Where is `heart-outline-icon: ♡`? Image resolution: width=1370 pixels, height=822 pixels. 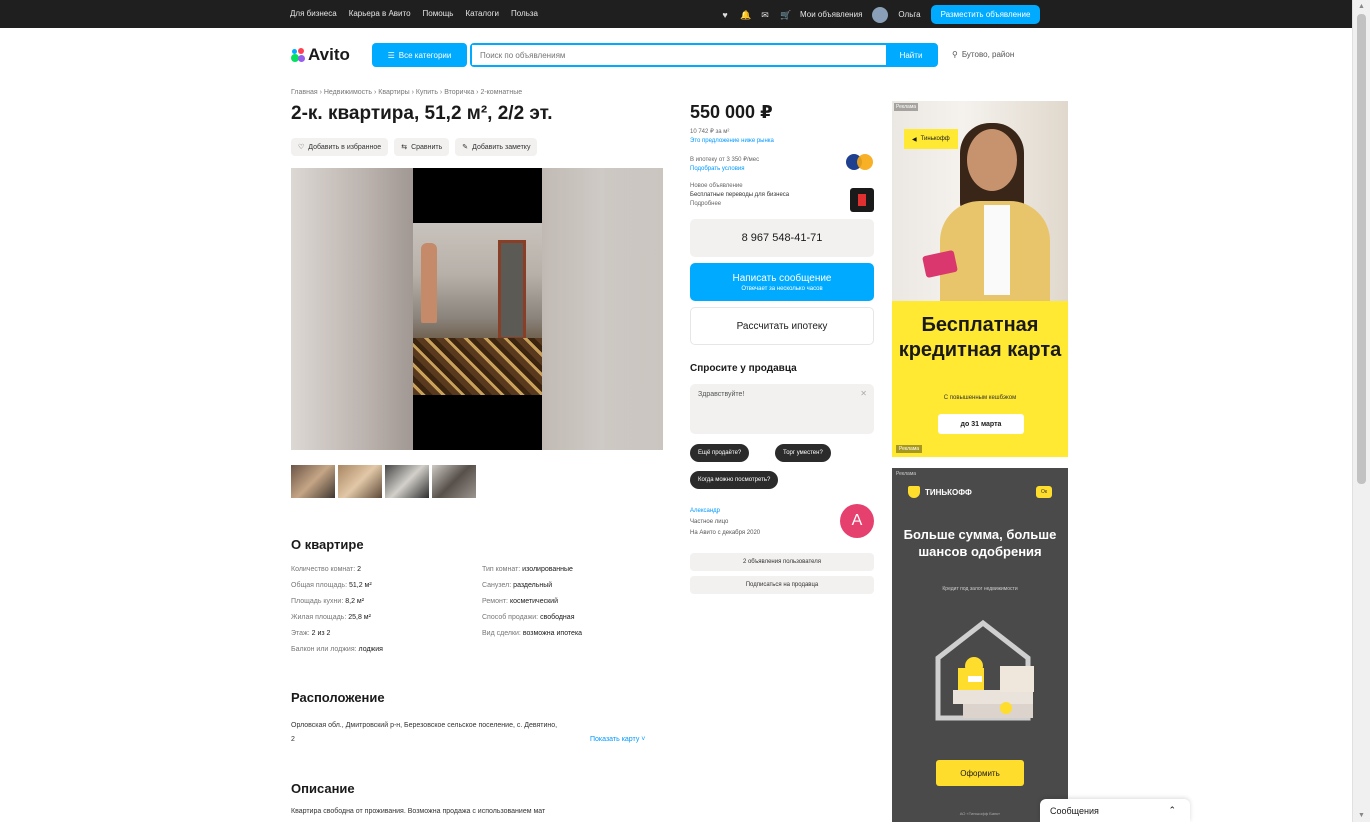
heart-outline-icon: ♡ is located at coordinates (301, 147).